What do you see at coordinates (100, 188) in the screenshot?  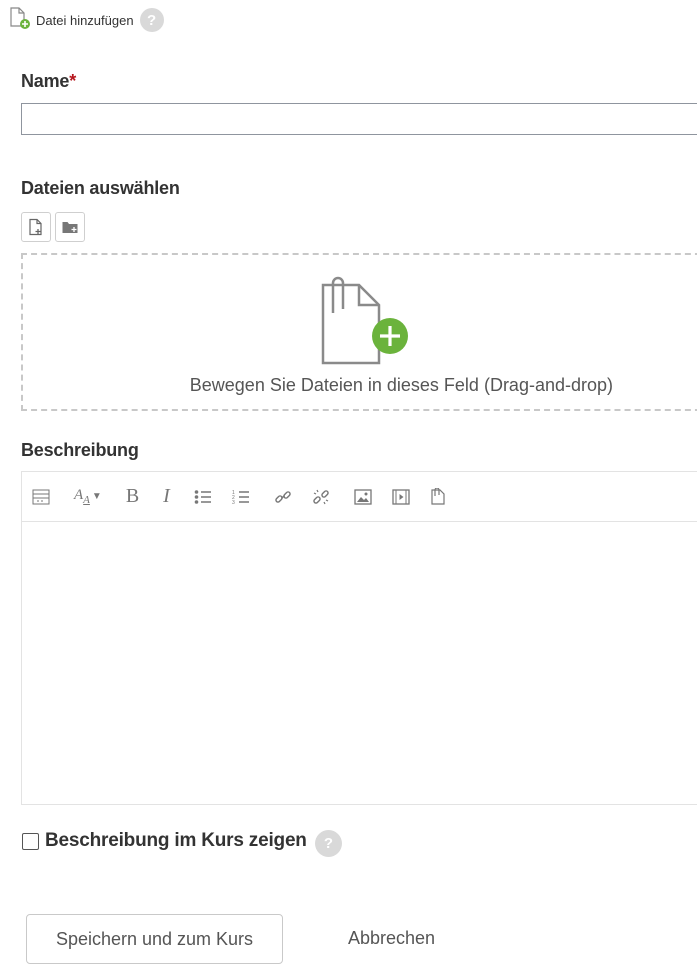 I see `files-label: Dateien auswählen` at bounding box center [100, 188].